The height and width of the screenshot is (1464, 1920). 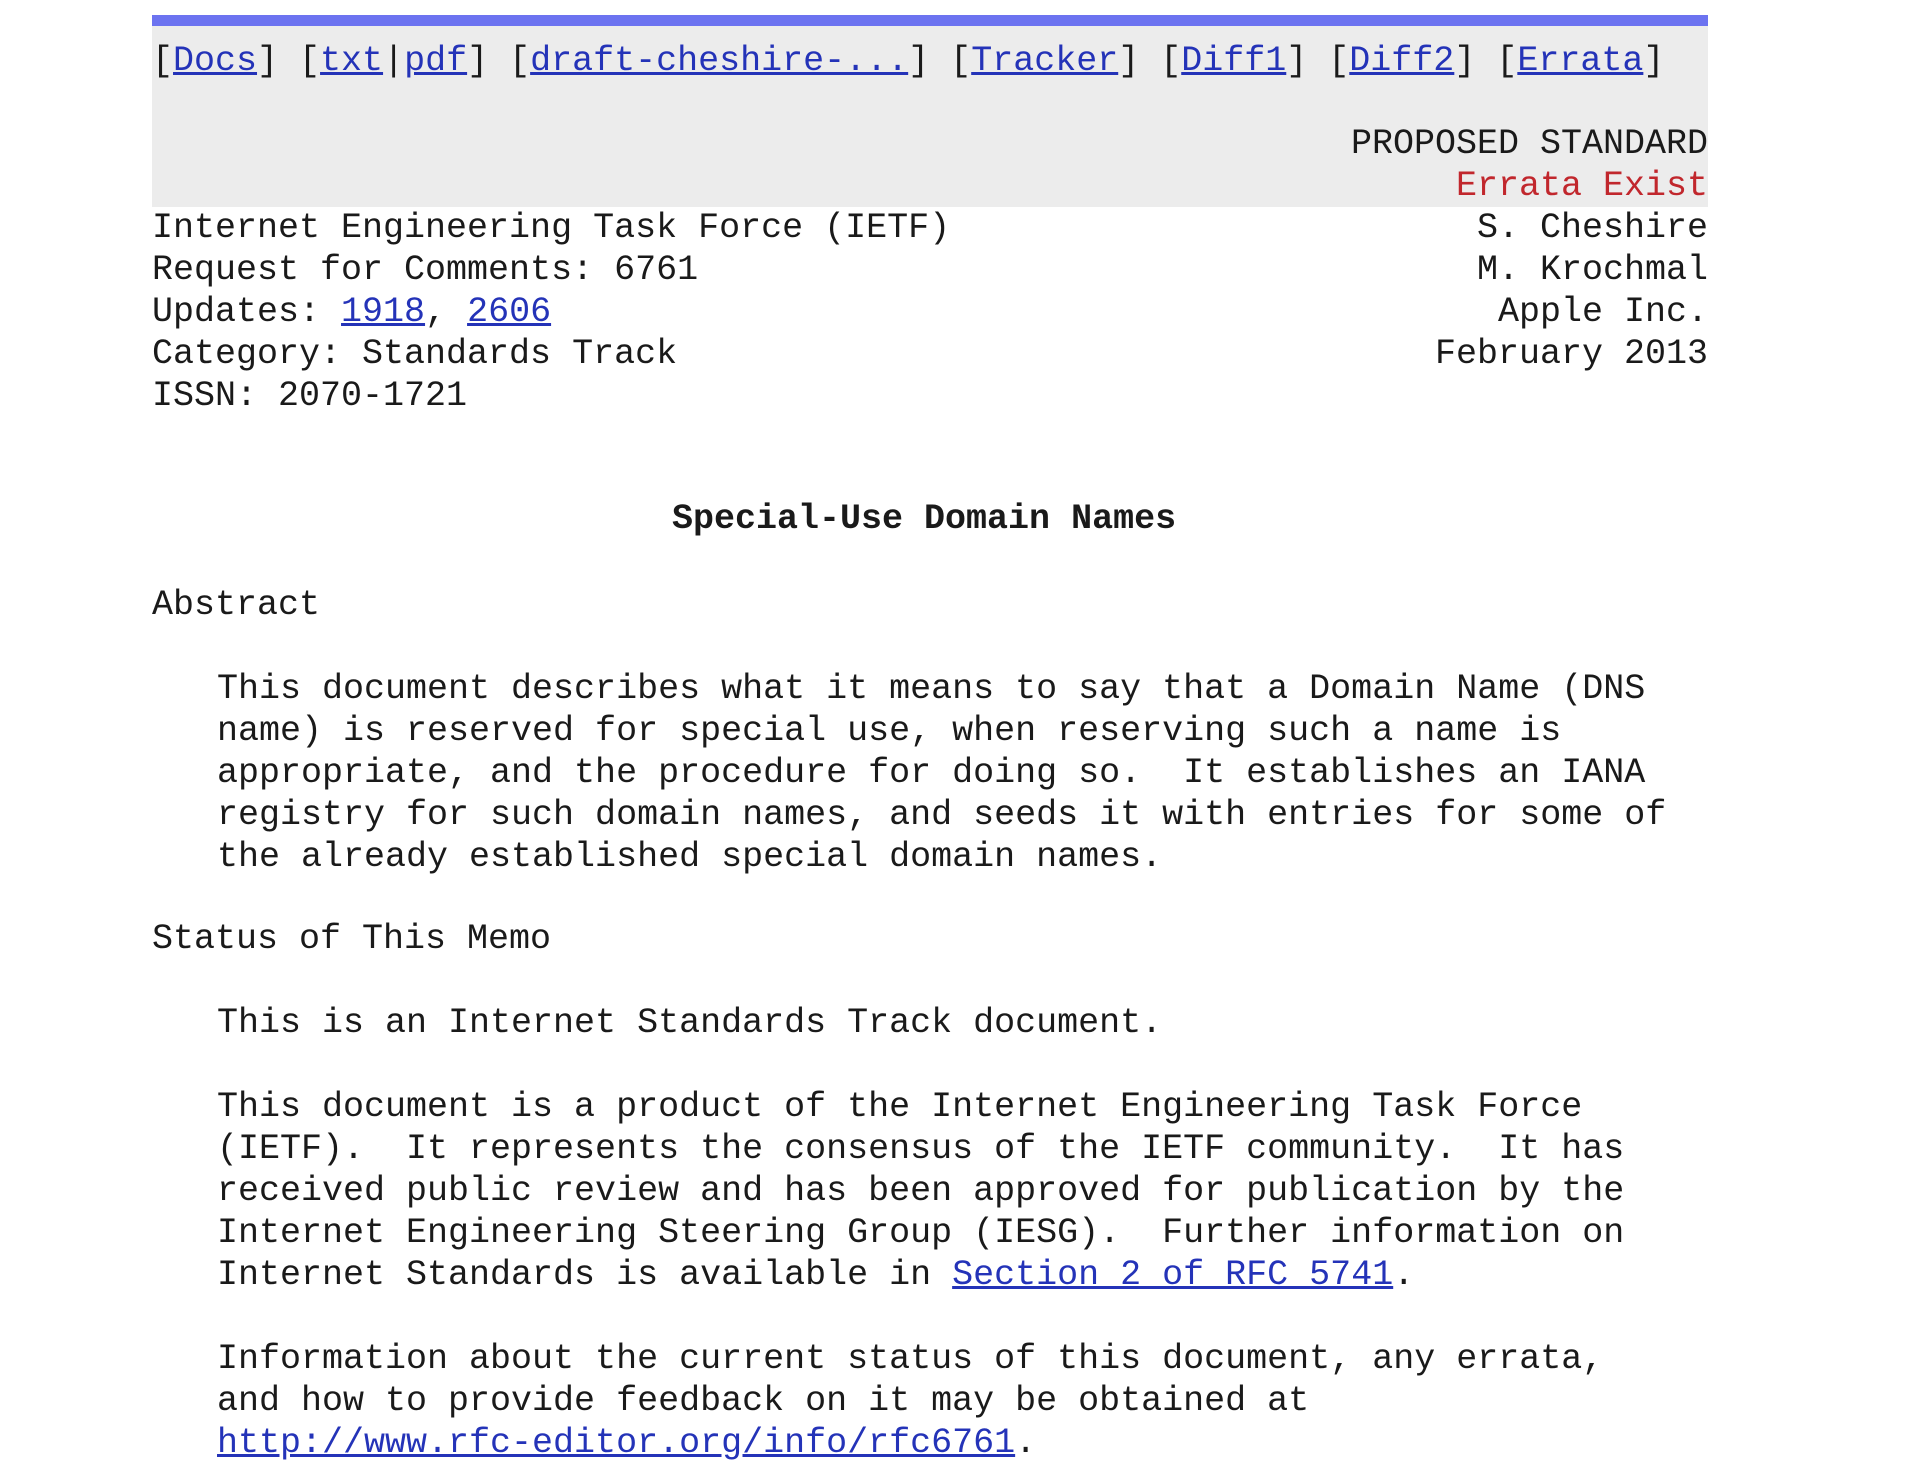 What do you see at coordinates (616, 1443) in the screenshot?
I see `rfc-editor-info-link: http://www.rfc-editor.org/info/rfc6761` at bounding box center [616, 1443].